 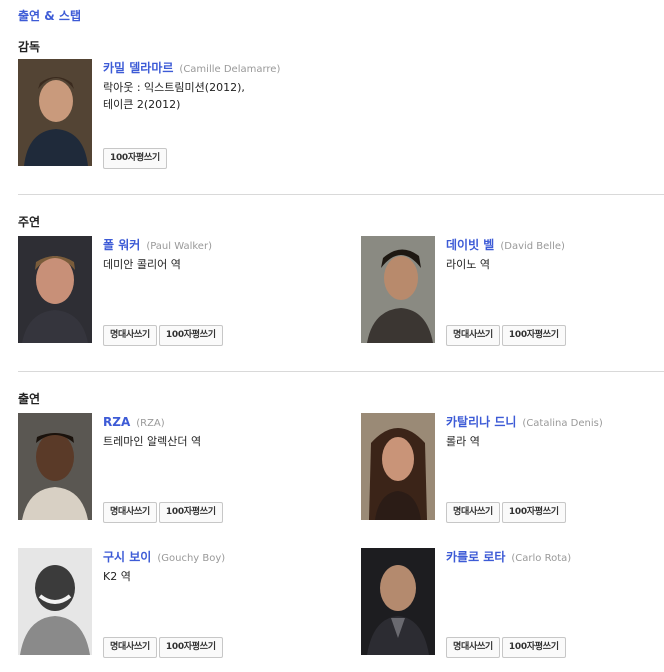 I want to click on person-english-name: (David Belle), so click(x=532, y=246).